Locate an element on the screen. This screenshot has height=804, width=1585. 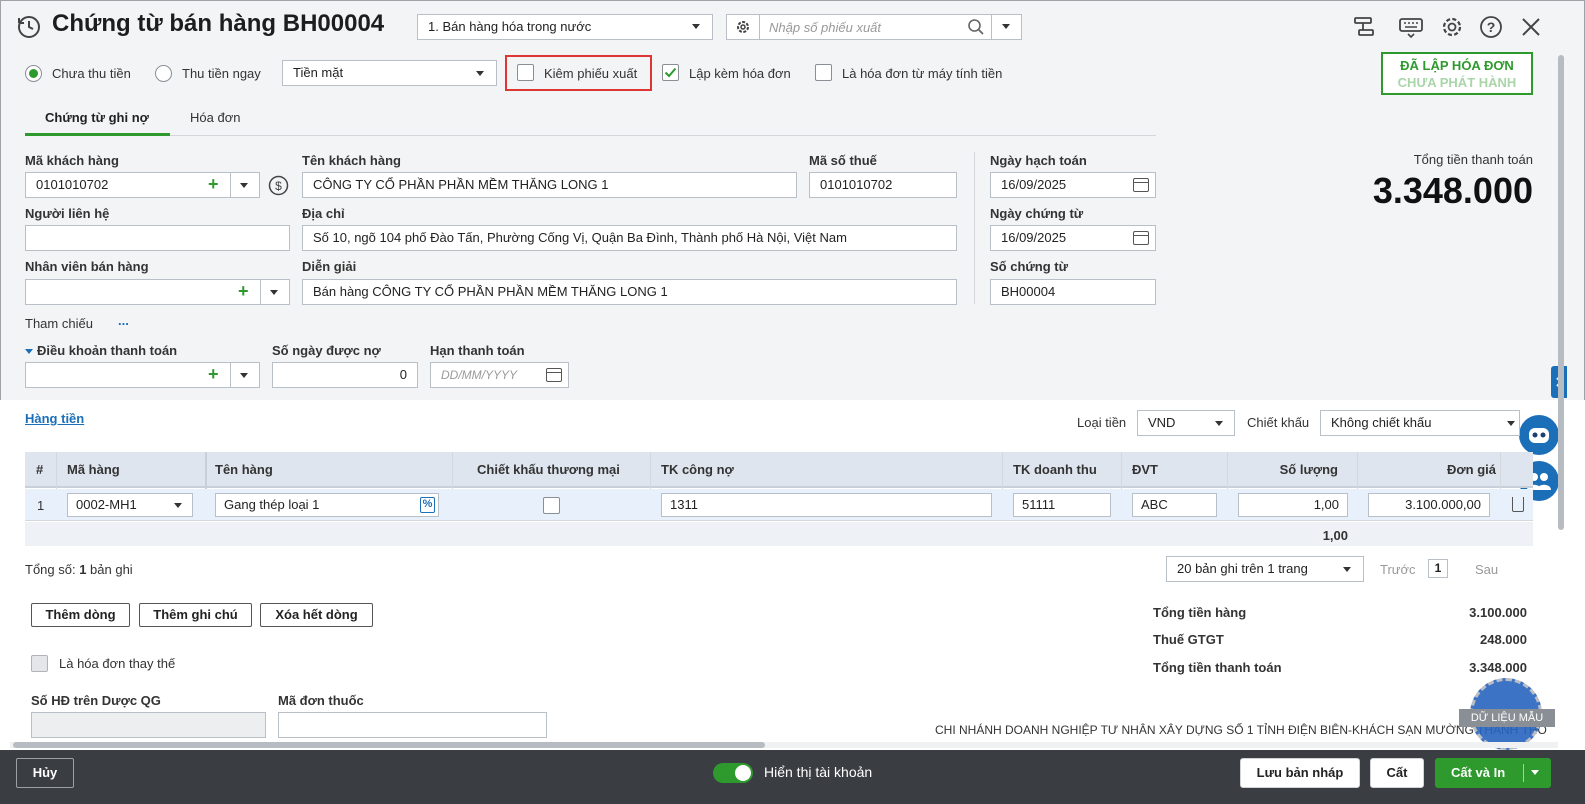
national-pharmacy-no-label: Số HĐ trên Dược QG is located at coordinates (96, 700).